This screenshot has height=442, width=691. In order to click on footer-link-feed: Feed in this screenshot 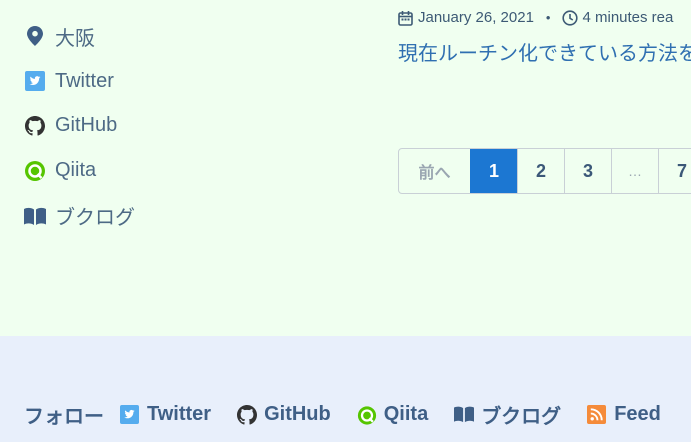, I will do `click(624, 414)`.